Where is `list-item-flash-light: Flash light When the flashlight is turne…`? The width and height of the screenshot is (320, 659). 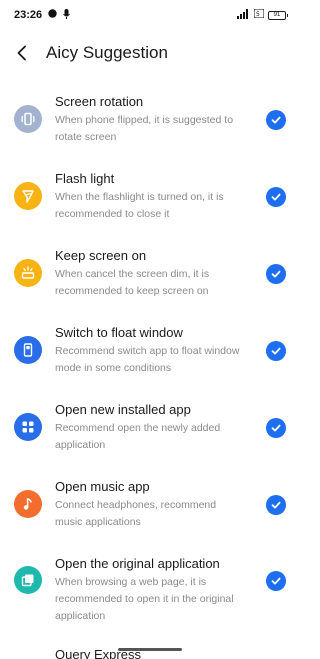 list-item-flash-light: Flash light When the flashlight is turne… is located at coordinates (150, 208).